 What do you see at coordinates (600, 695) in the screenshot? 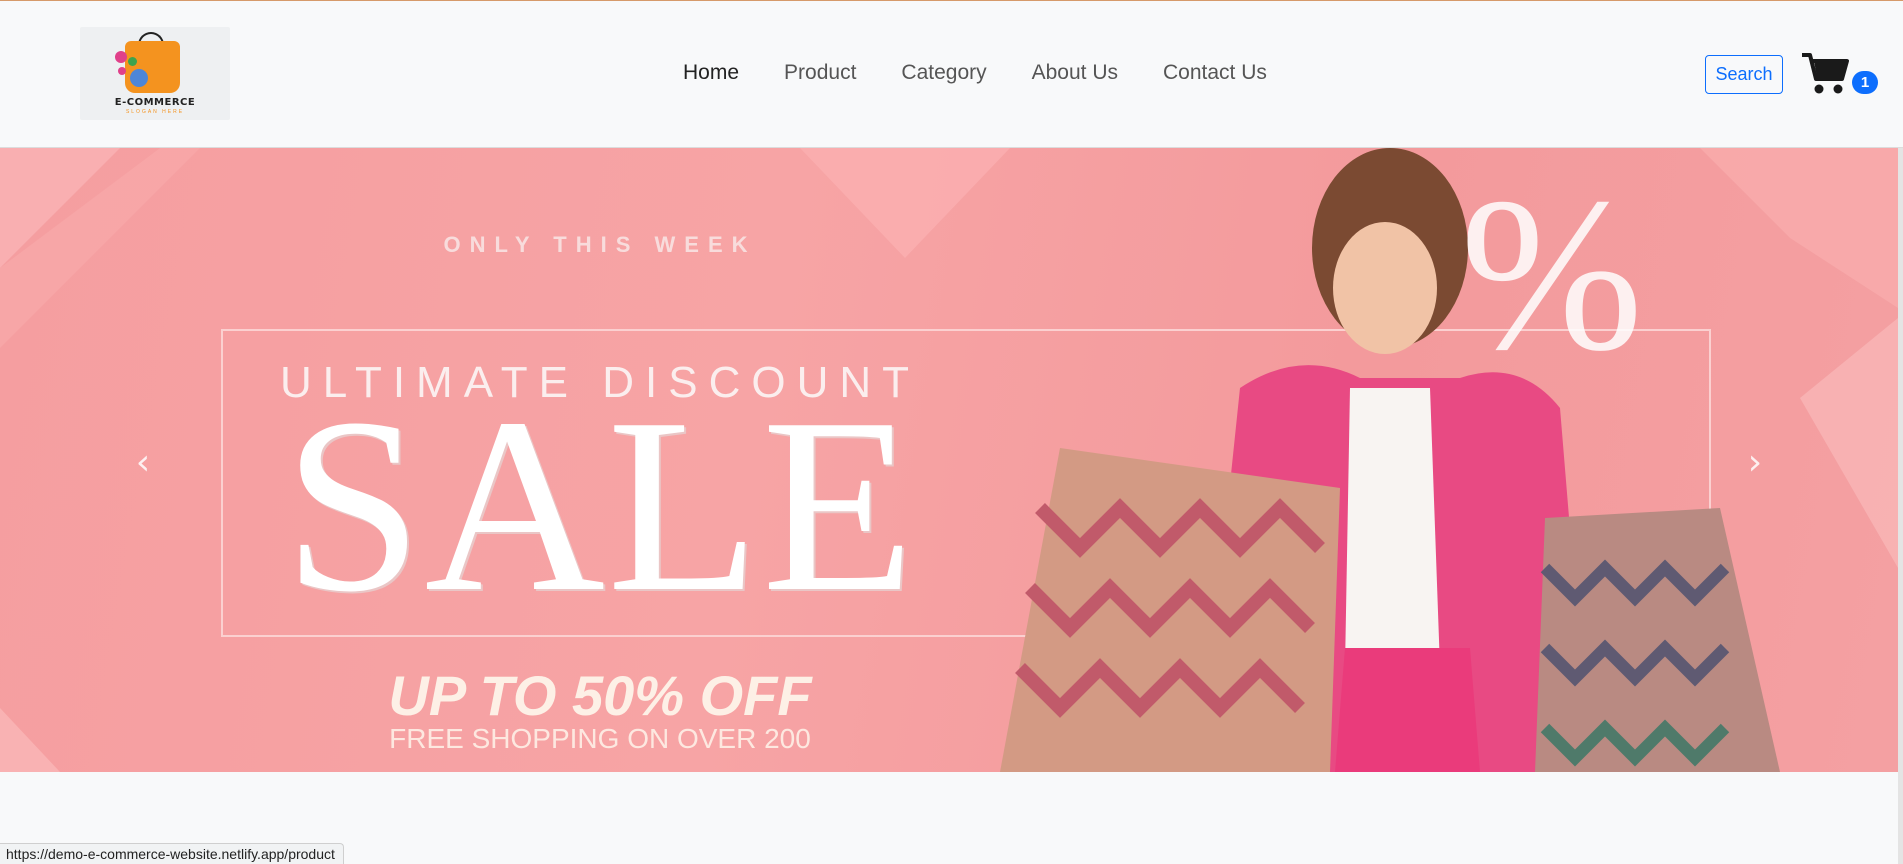
I see `banner-offer: UP TO 50% OFF` at bounding box center [600, 695].